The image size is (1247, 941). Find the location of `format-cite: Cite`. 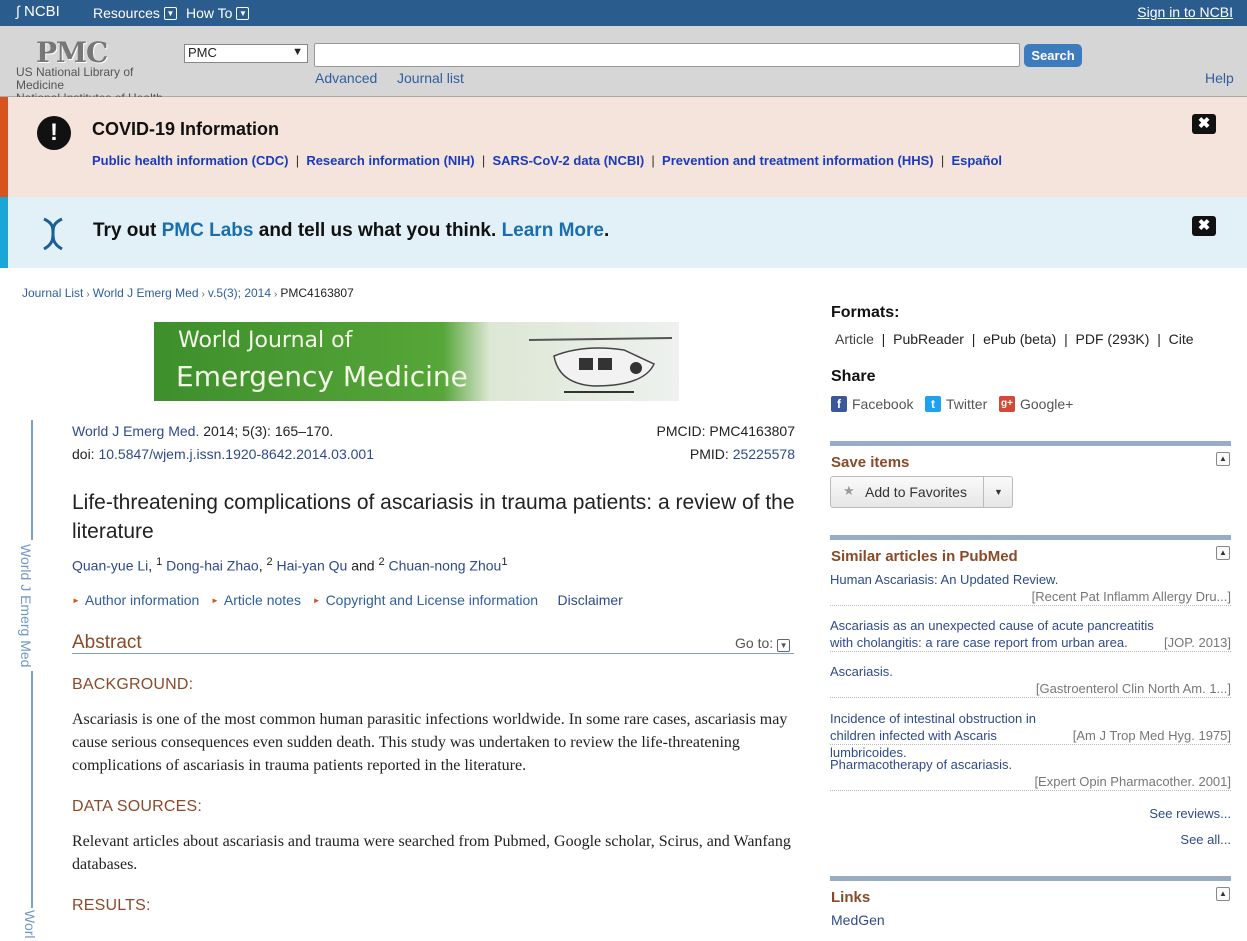

format-cite: Cite is located at coordinates (1181, 339).